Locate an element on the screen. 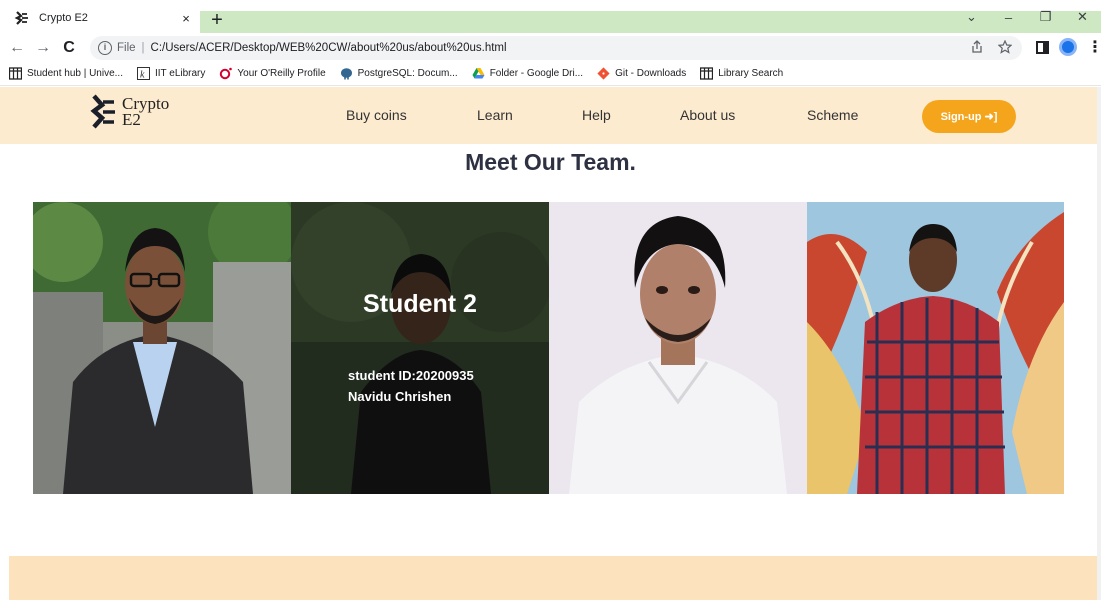  nav-help: Help is located at coordinates (596, 115).